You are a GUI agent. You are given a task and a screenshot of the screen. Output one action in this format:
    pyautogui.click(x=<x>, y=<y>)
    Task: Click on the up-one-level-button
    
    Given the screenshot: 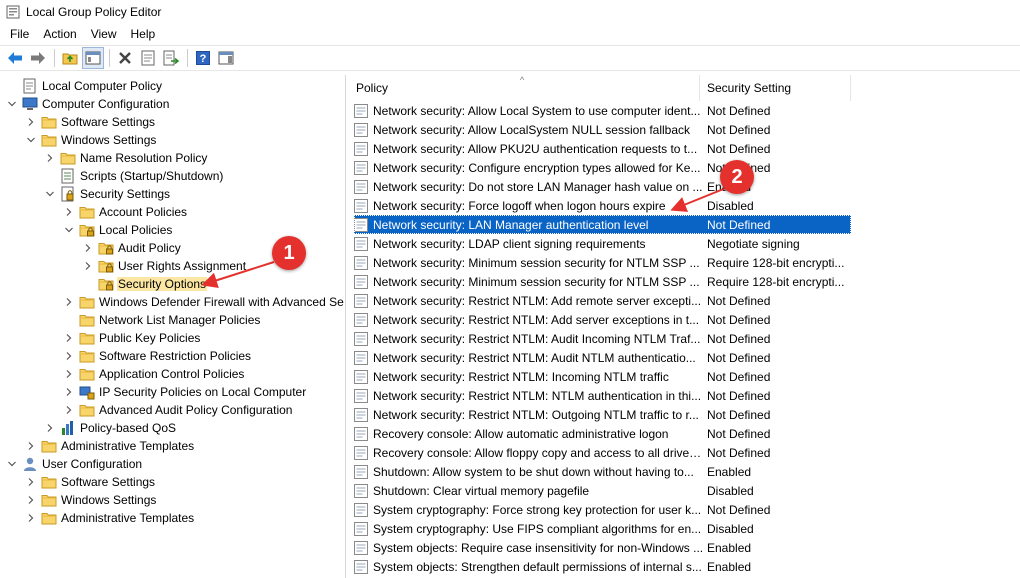 What is the action you would take?
    pyautogui.click(x=70, y=58)
    